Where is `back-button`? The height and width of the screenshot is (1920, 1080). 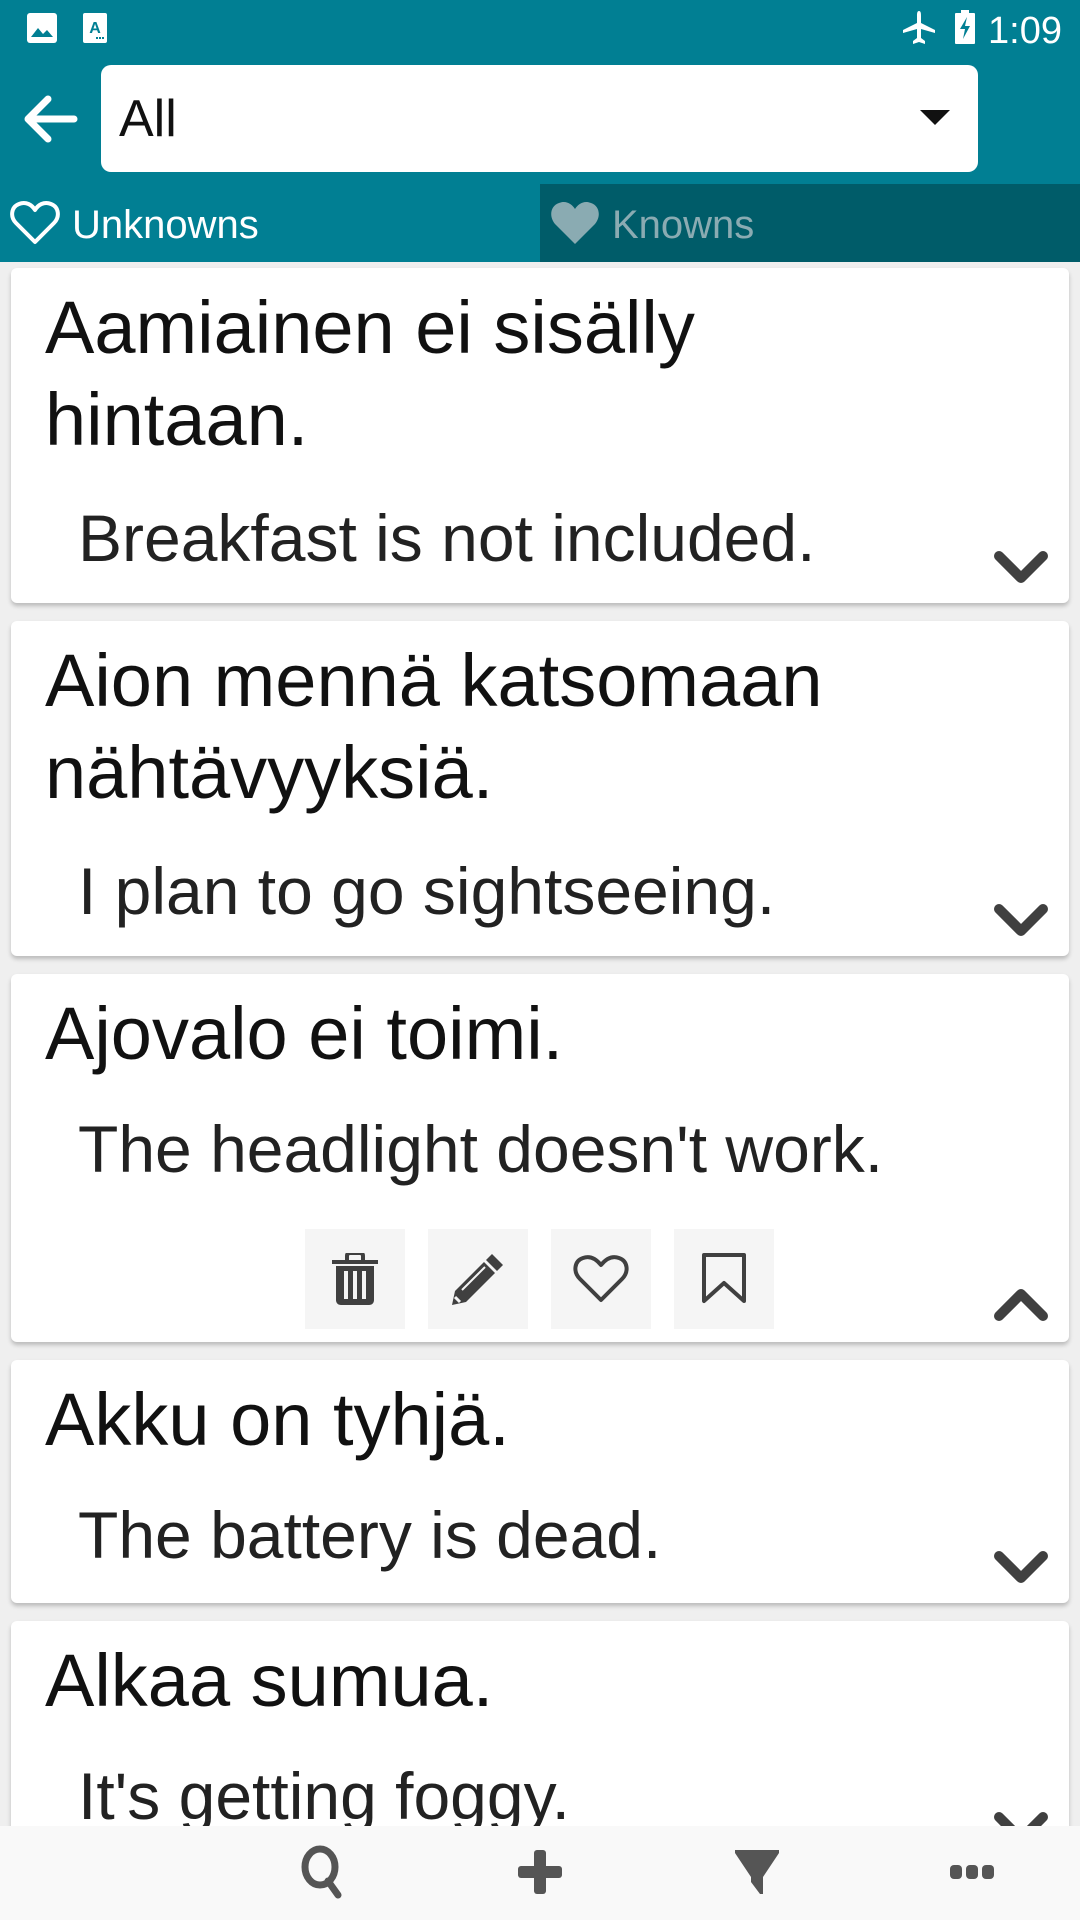
back-button is located at coordinates (50, 119).